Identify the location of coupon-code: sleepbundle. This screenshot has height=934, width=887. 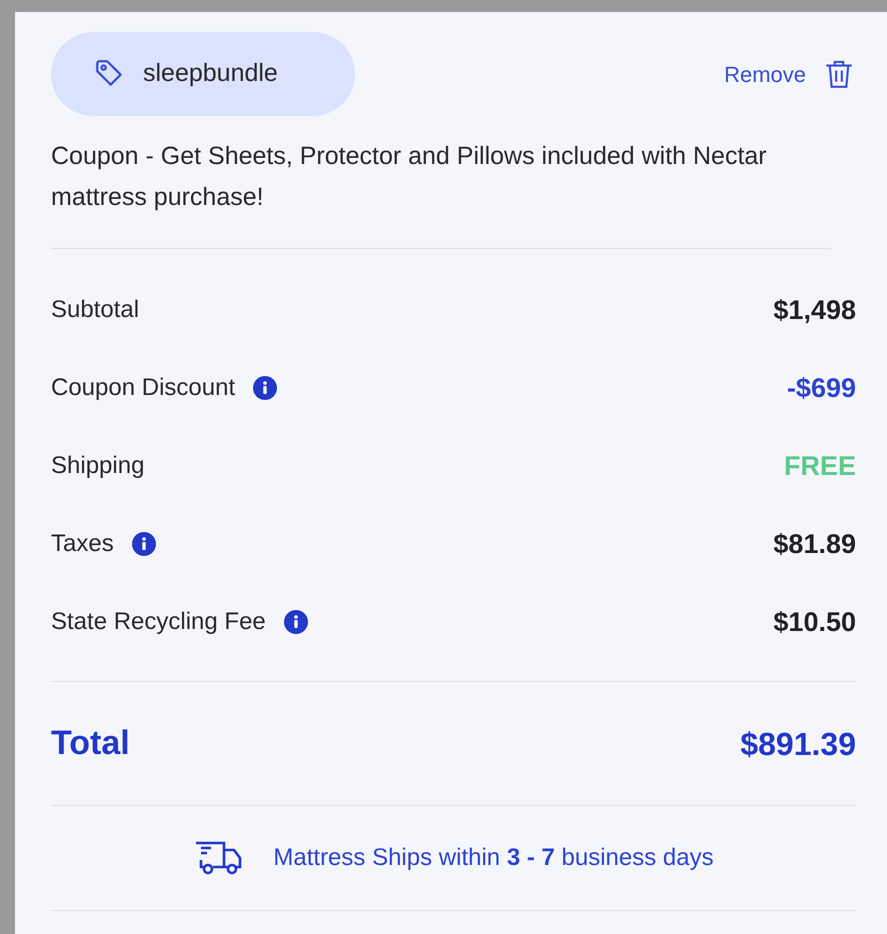
(210, 74).